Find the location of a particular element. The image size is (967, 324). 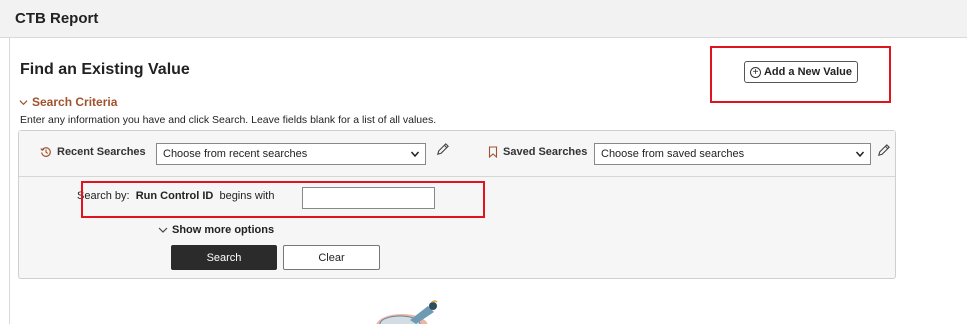

search-illustration-icon is located at coordinates (407, 312).